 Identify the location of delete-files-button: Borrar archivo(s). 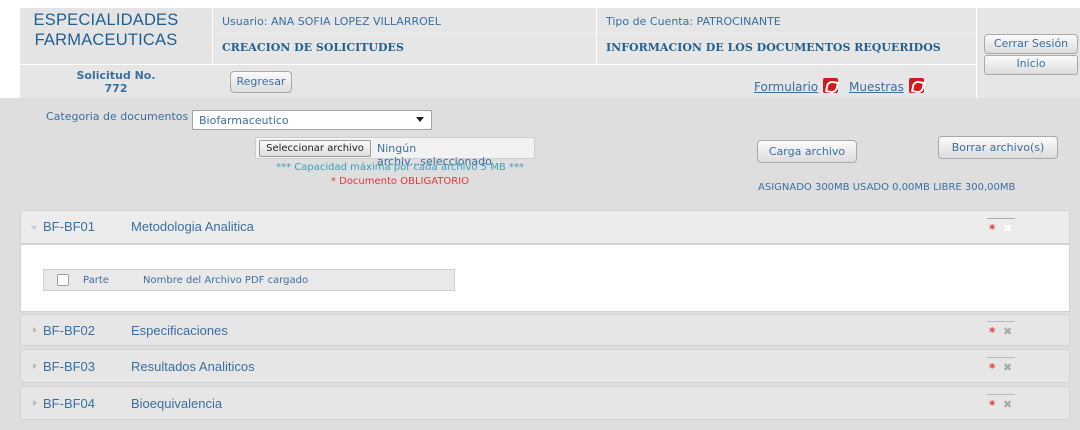
(998, 147).